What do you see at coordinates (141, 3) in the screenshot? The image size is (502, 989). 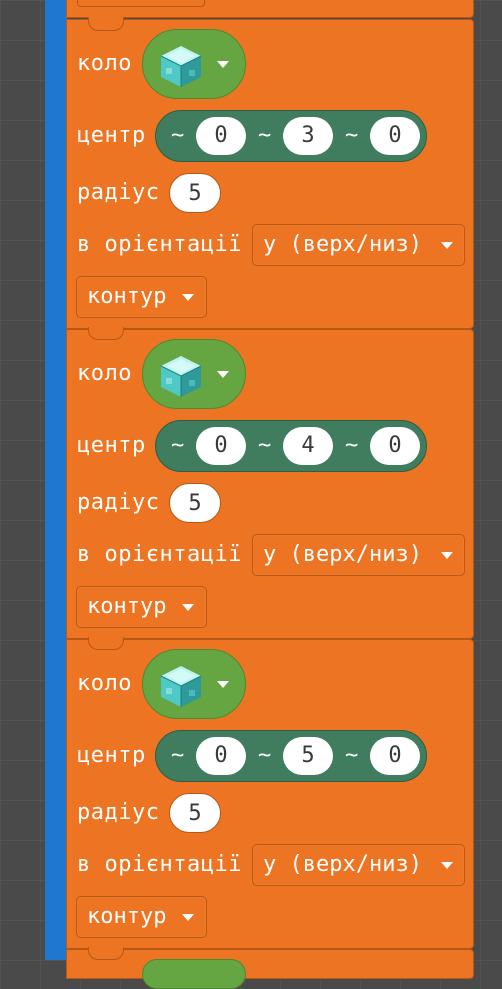 I see `previous-mode-dropdown` at bounding box center [141, 3].